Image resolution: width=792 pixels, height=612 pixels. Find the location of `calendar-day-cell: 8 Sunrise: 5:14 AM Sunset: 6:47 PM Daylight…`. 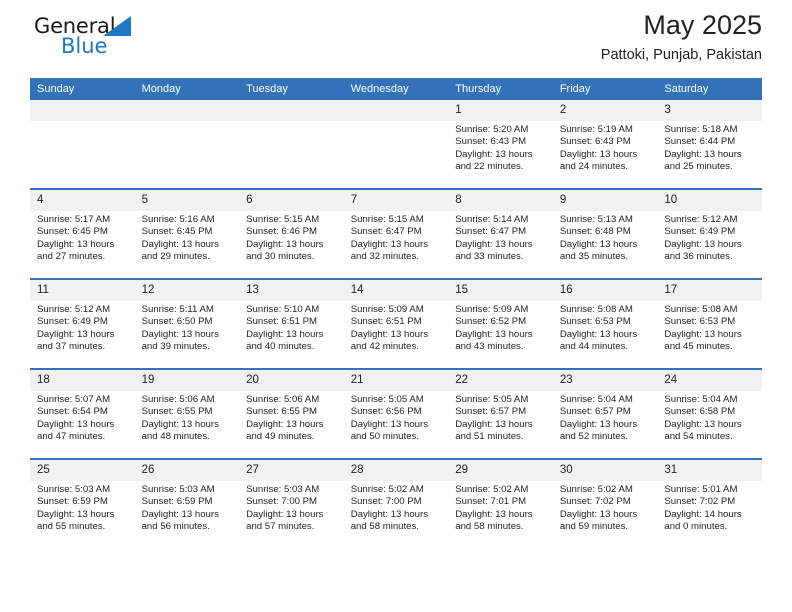

calendar-day-cell: 8 Sunrise: 5:14 AM Sunset: 6:47 PM Daylight… is located at coordinates (500, 233).